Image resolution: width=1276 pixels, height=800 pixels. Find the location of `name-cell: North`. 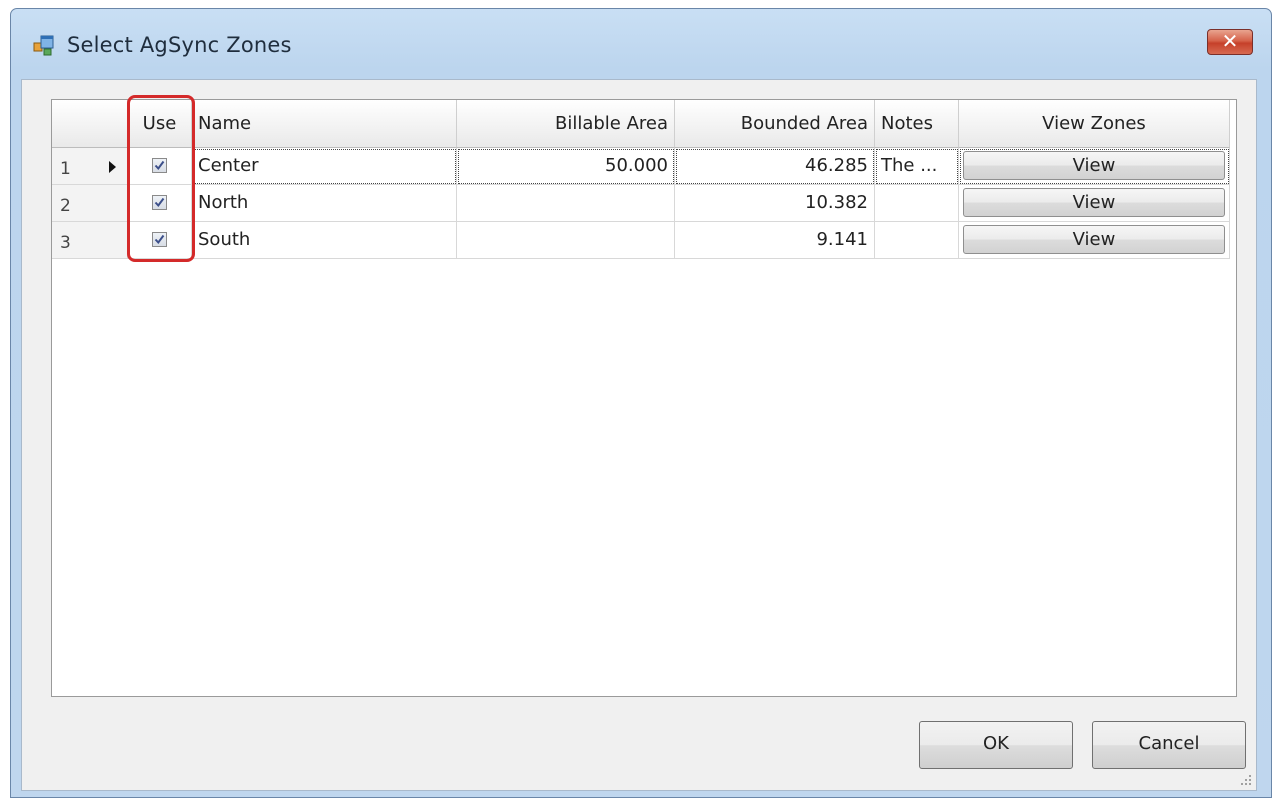

name-cell: North is located at coordinates (324, 203).